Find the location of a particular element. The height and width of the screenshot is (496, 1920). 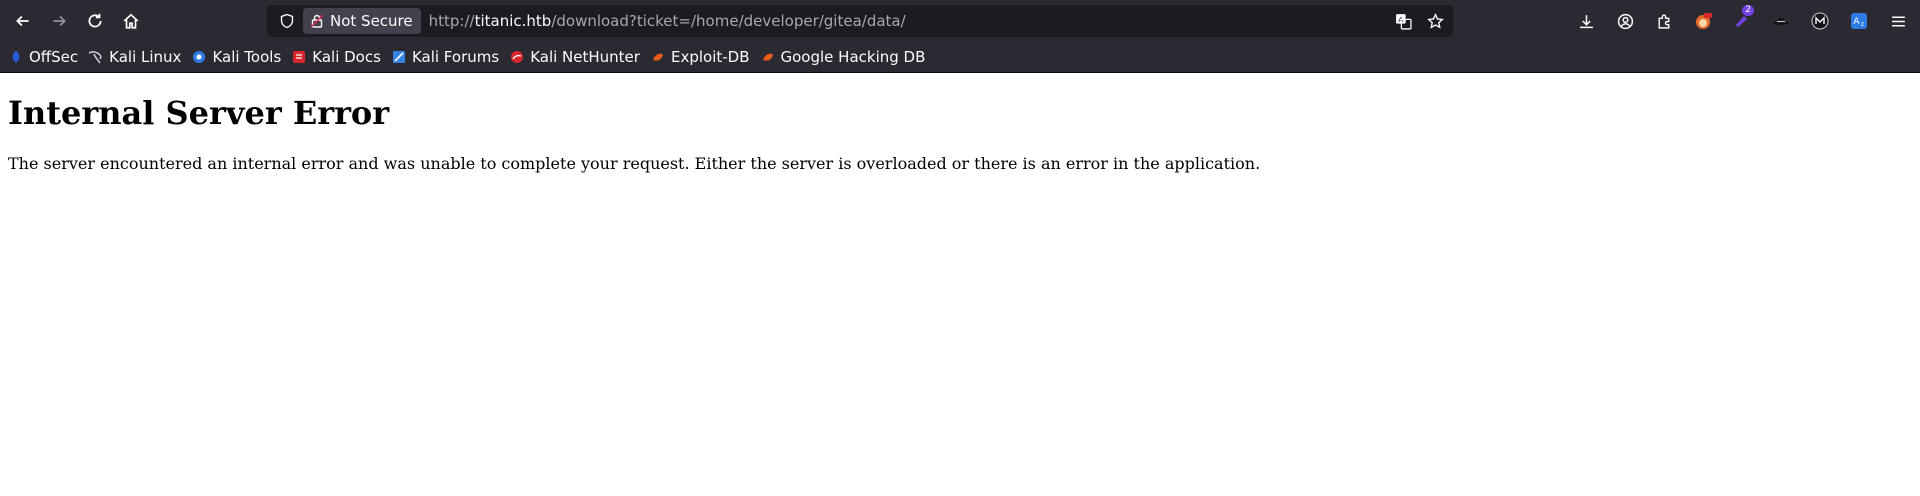

offsec-icon is located at coordinates (16, 57).